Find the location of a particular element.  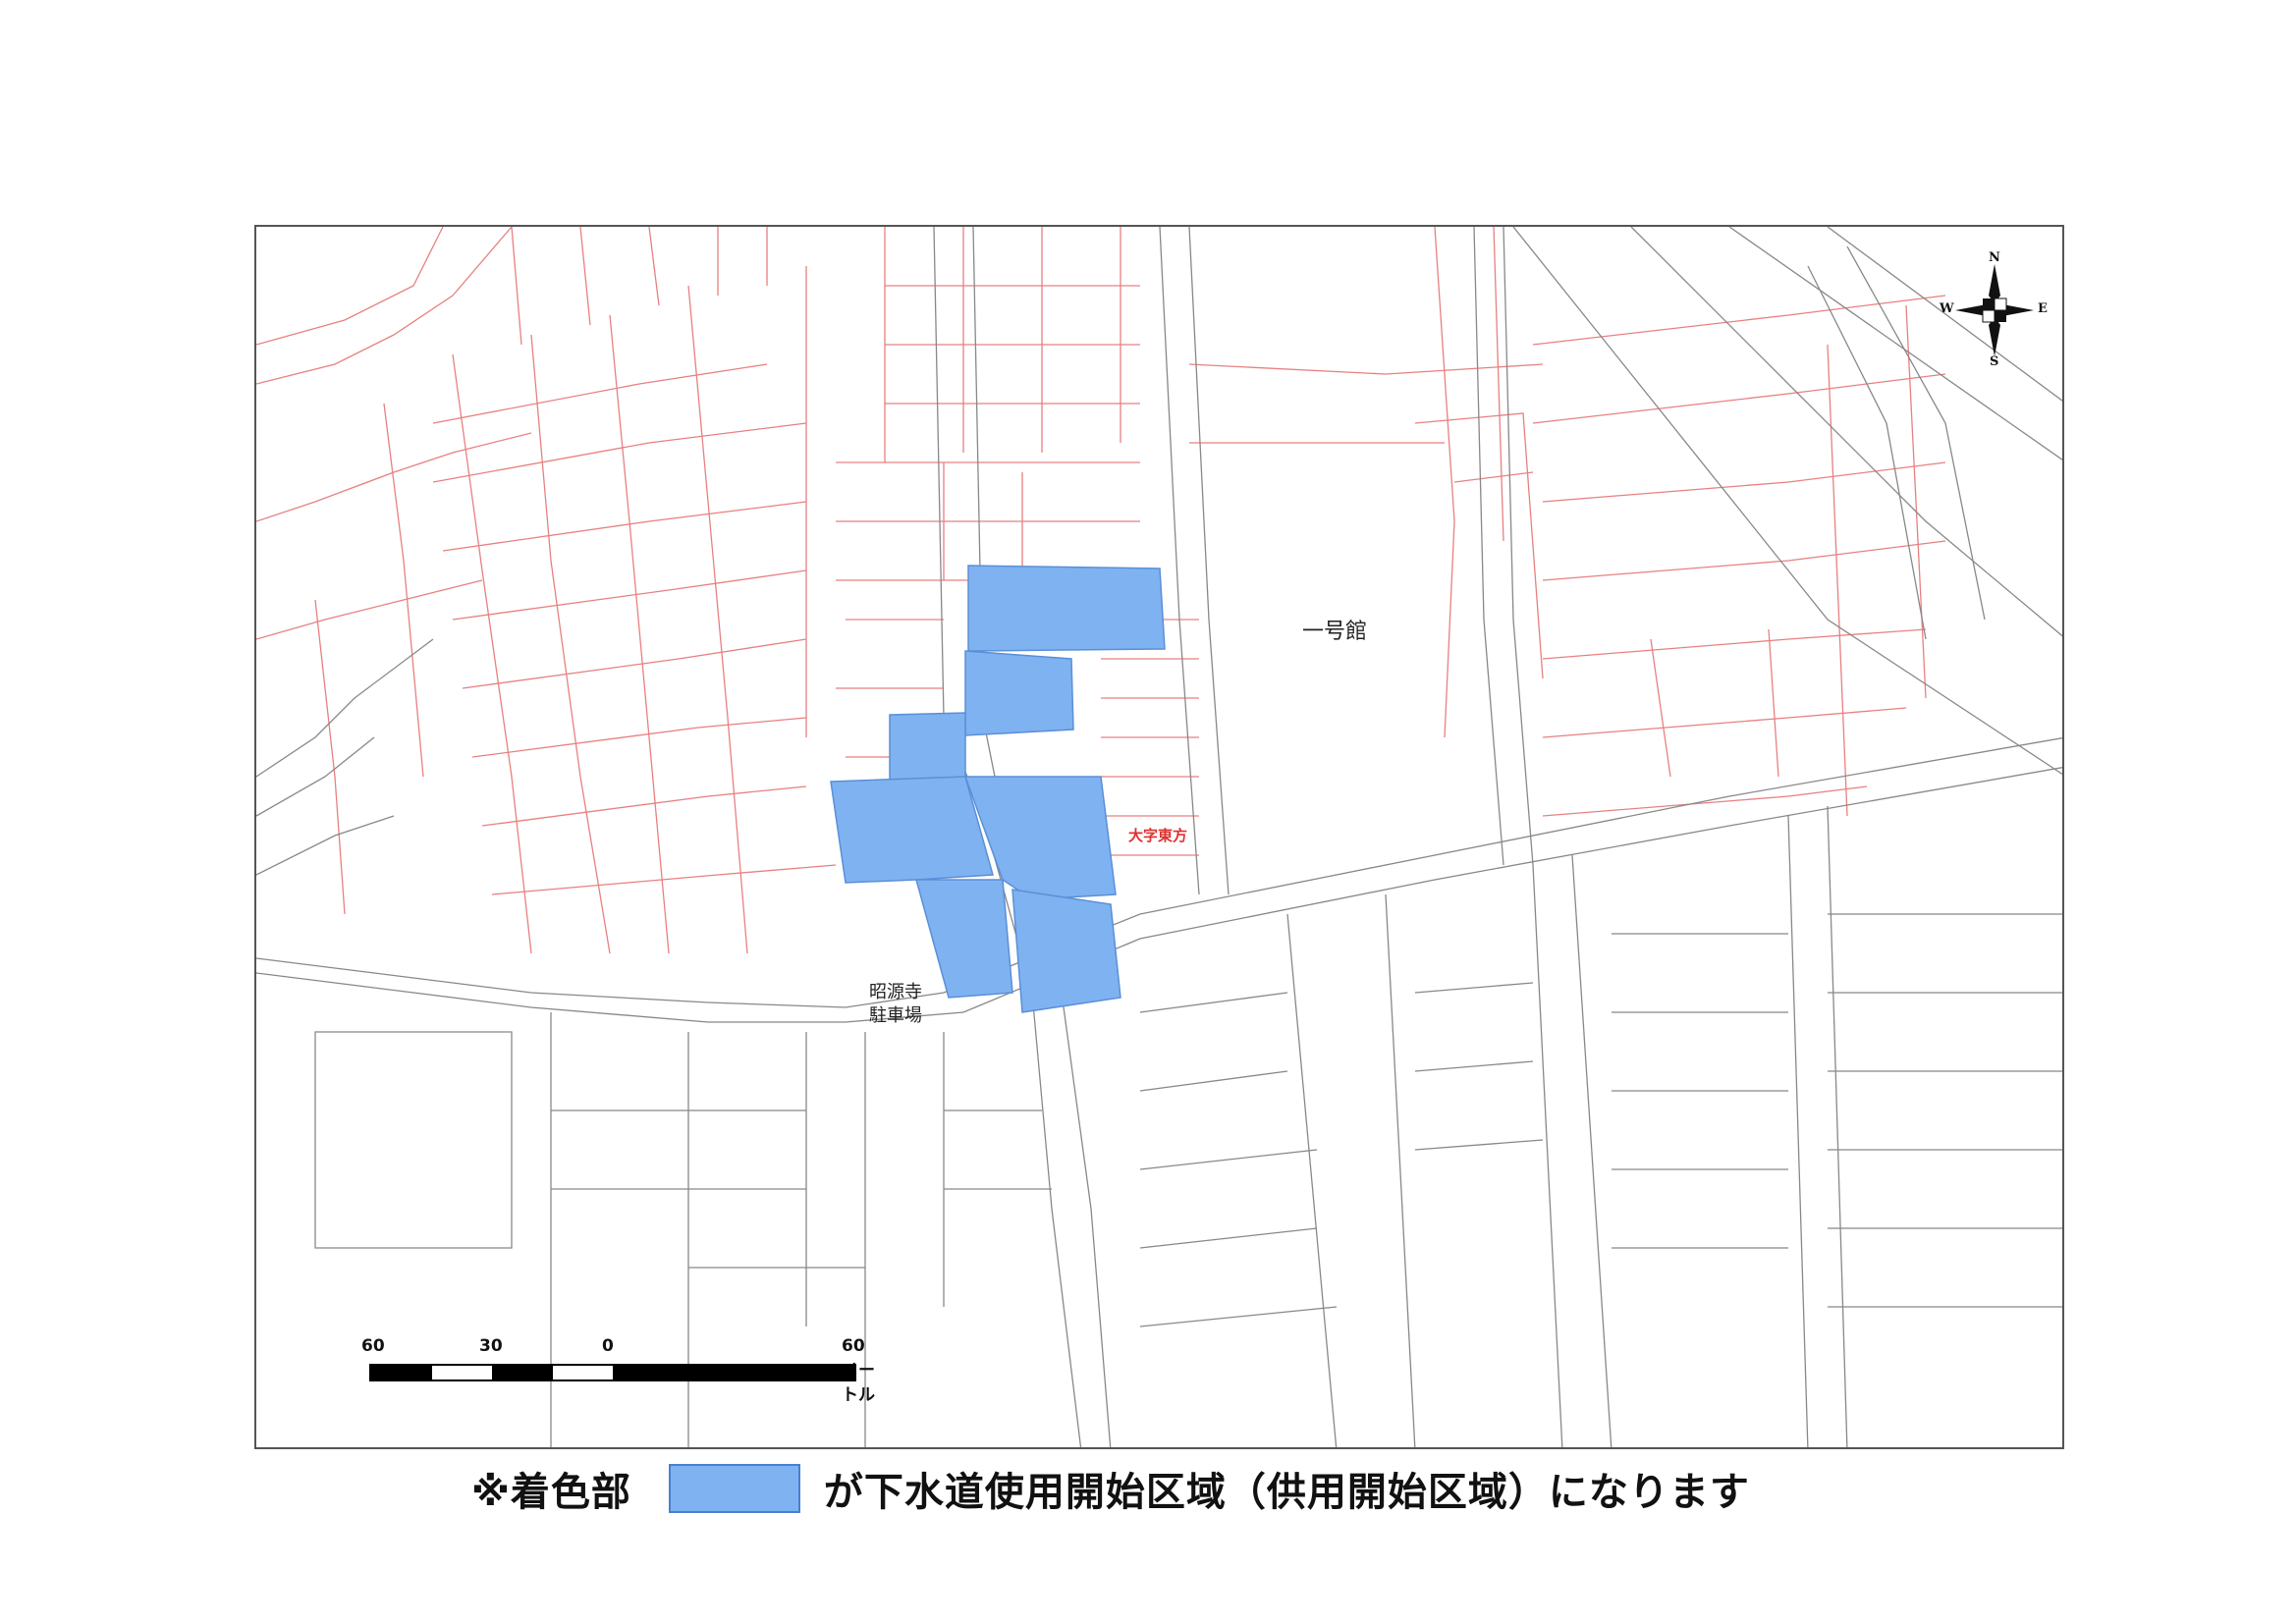

legend-swatch is located at coordinates (734, 1488).